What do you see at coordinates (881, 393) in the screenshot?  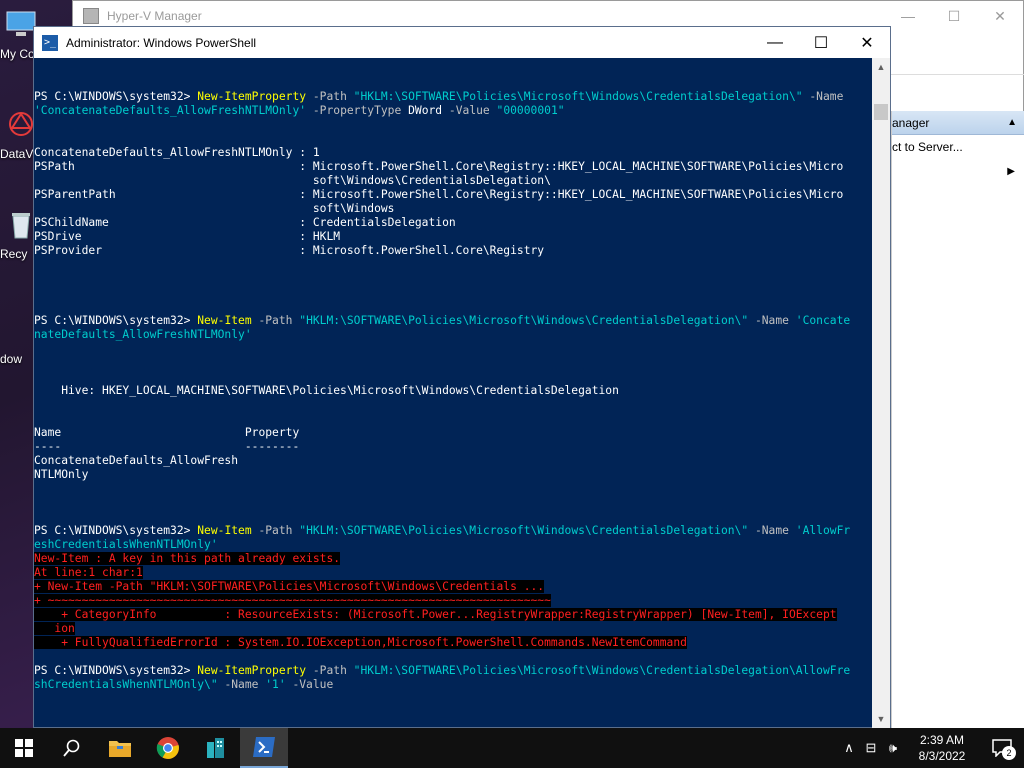 I see `console-scrollbar: ▲ ▼` at bounding box center [881, 393].